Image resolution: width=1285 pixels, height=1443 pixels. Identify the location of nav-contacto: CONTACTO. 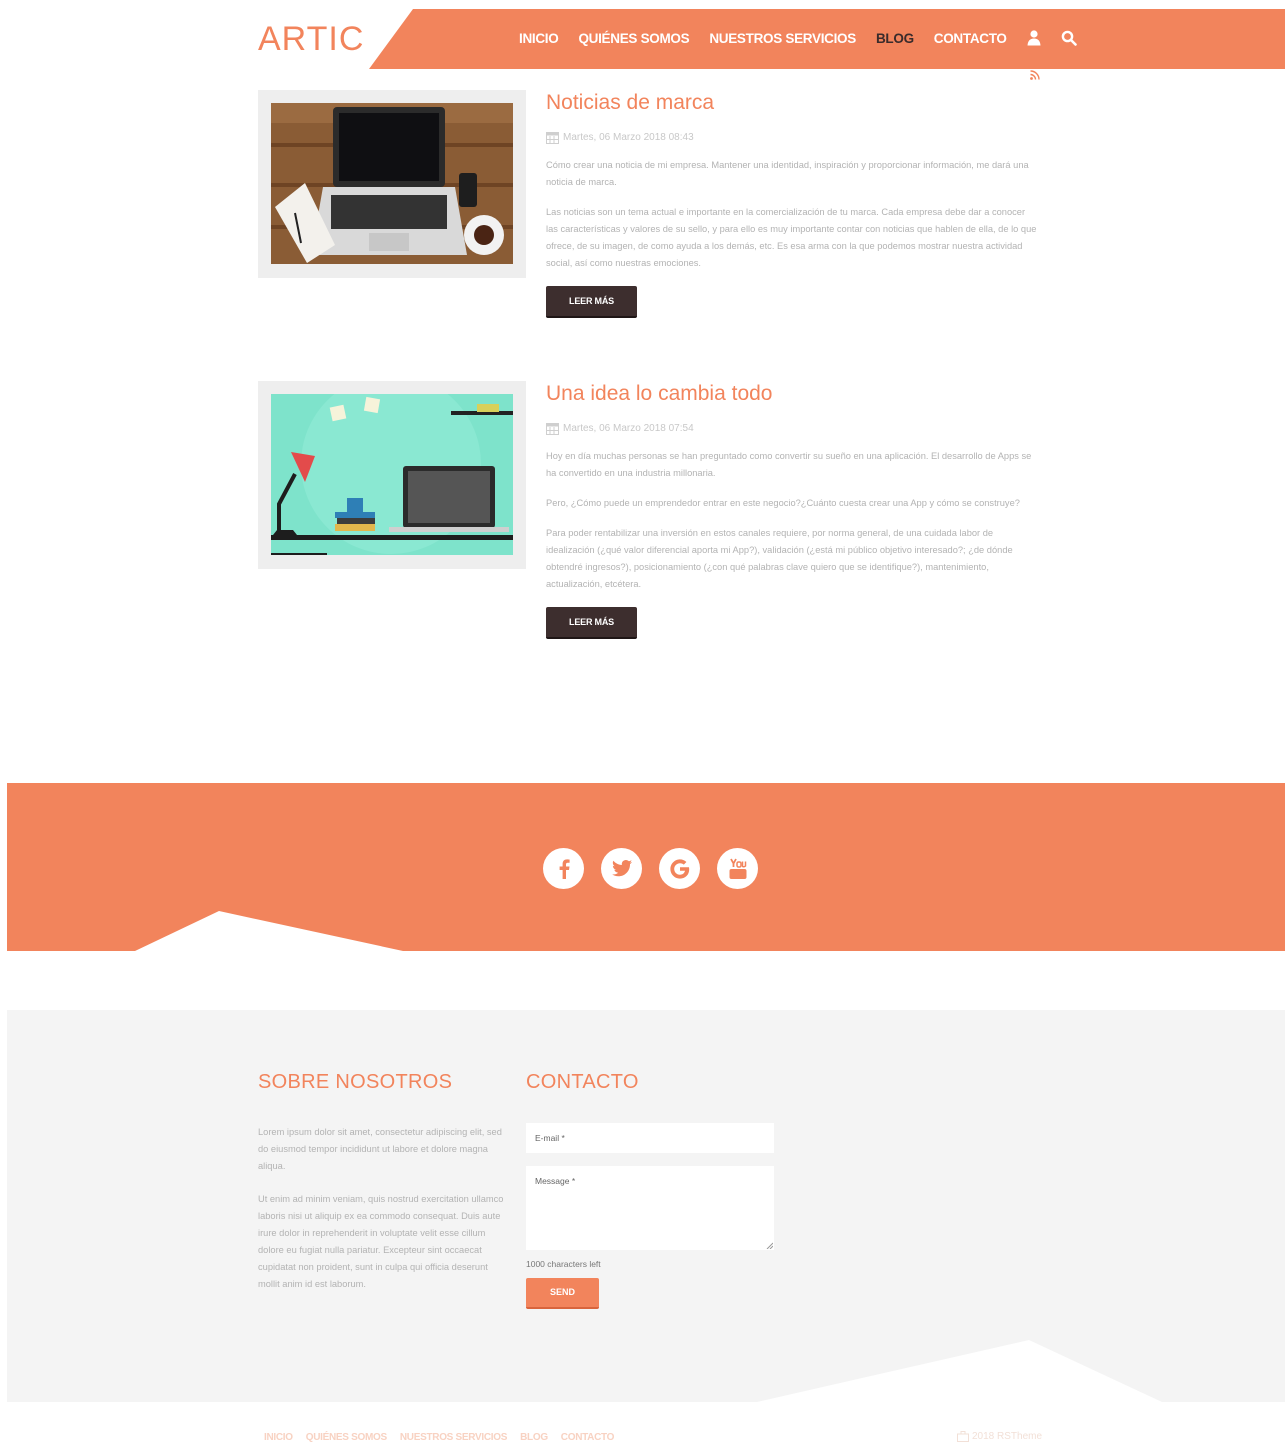
(970, 38).